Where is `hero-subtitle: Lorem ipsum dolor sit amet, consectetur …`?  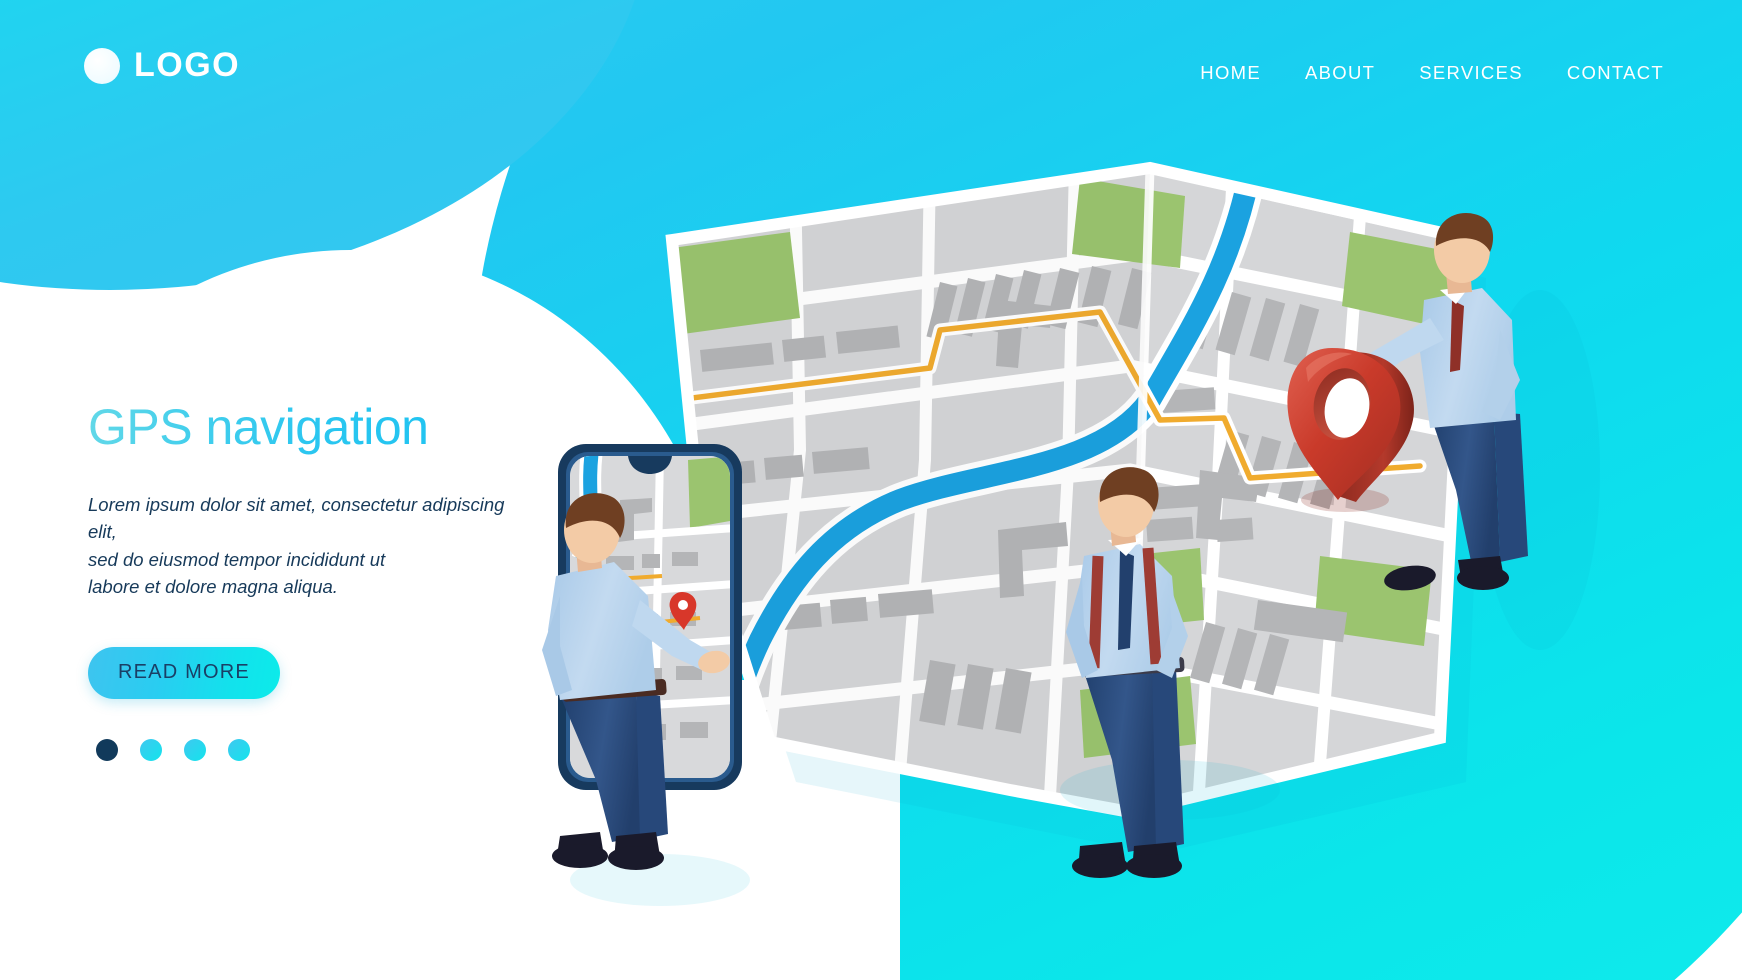
hero-subtitle: Lorem ipsum dolor sit amet, consectetur … is located at coordinates (298, 546).